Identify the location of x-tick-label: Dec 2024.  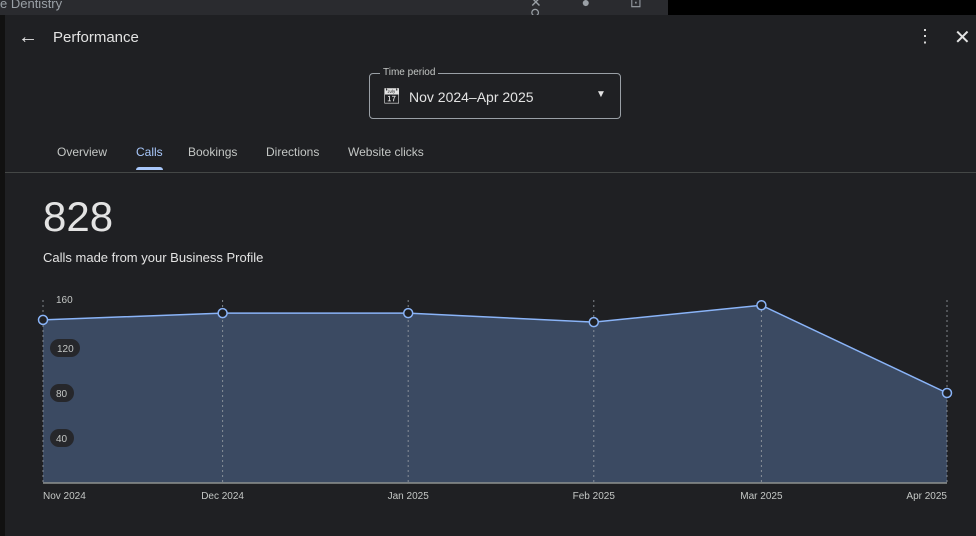
(222, 496).